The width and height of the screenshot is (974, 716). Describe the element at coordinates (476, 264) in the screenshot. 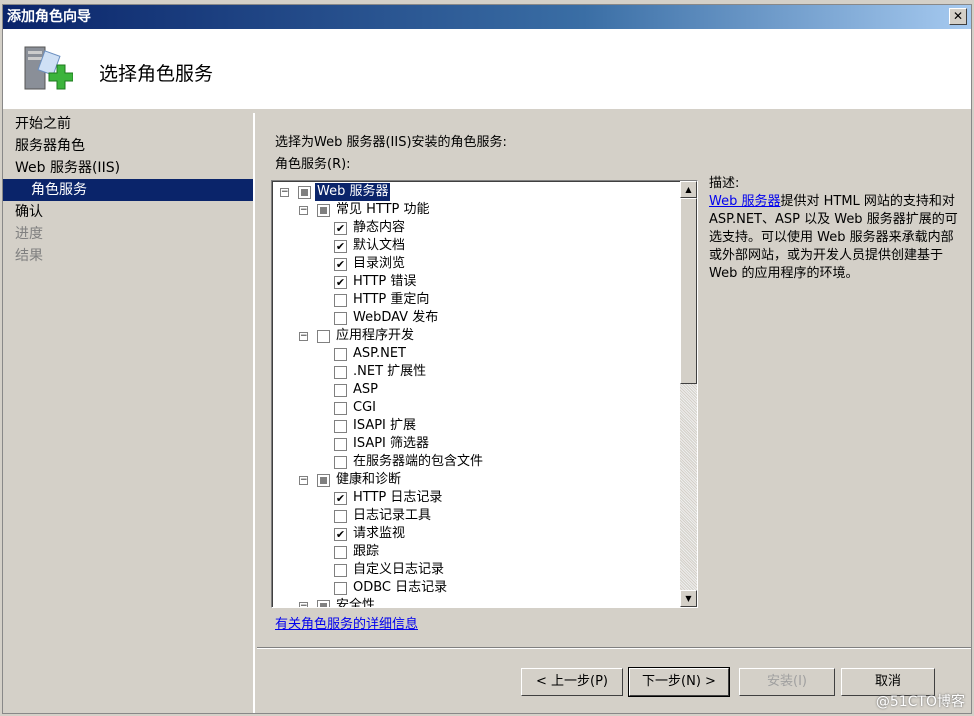

I see `tree-item: ✔ 目录浏览` at that location.